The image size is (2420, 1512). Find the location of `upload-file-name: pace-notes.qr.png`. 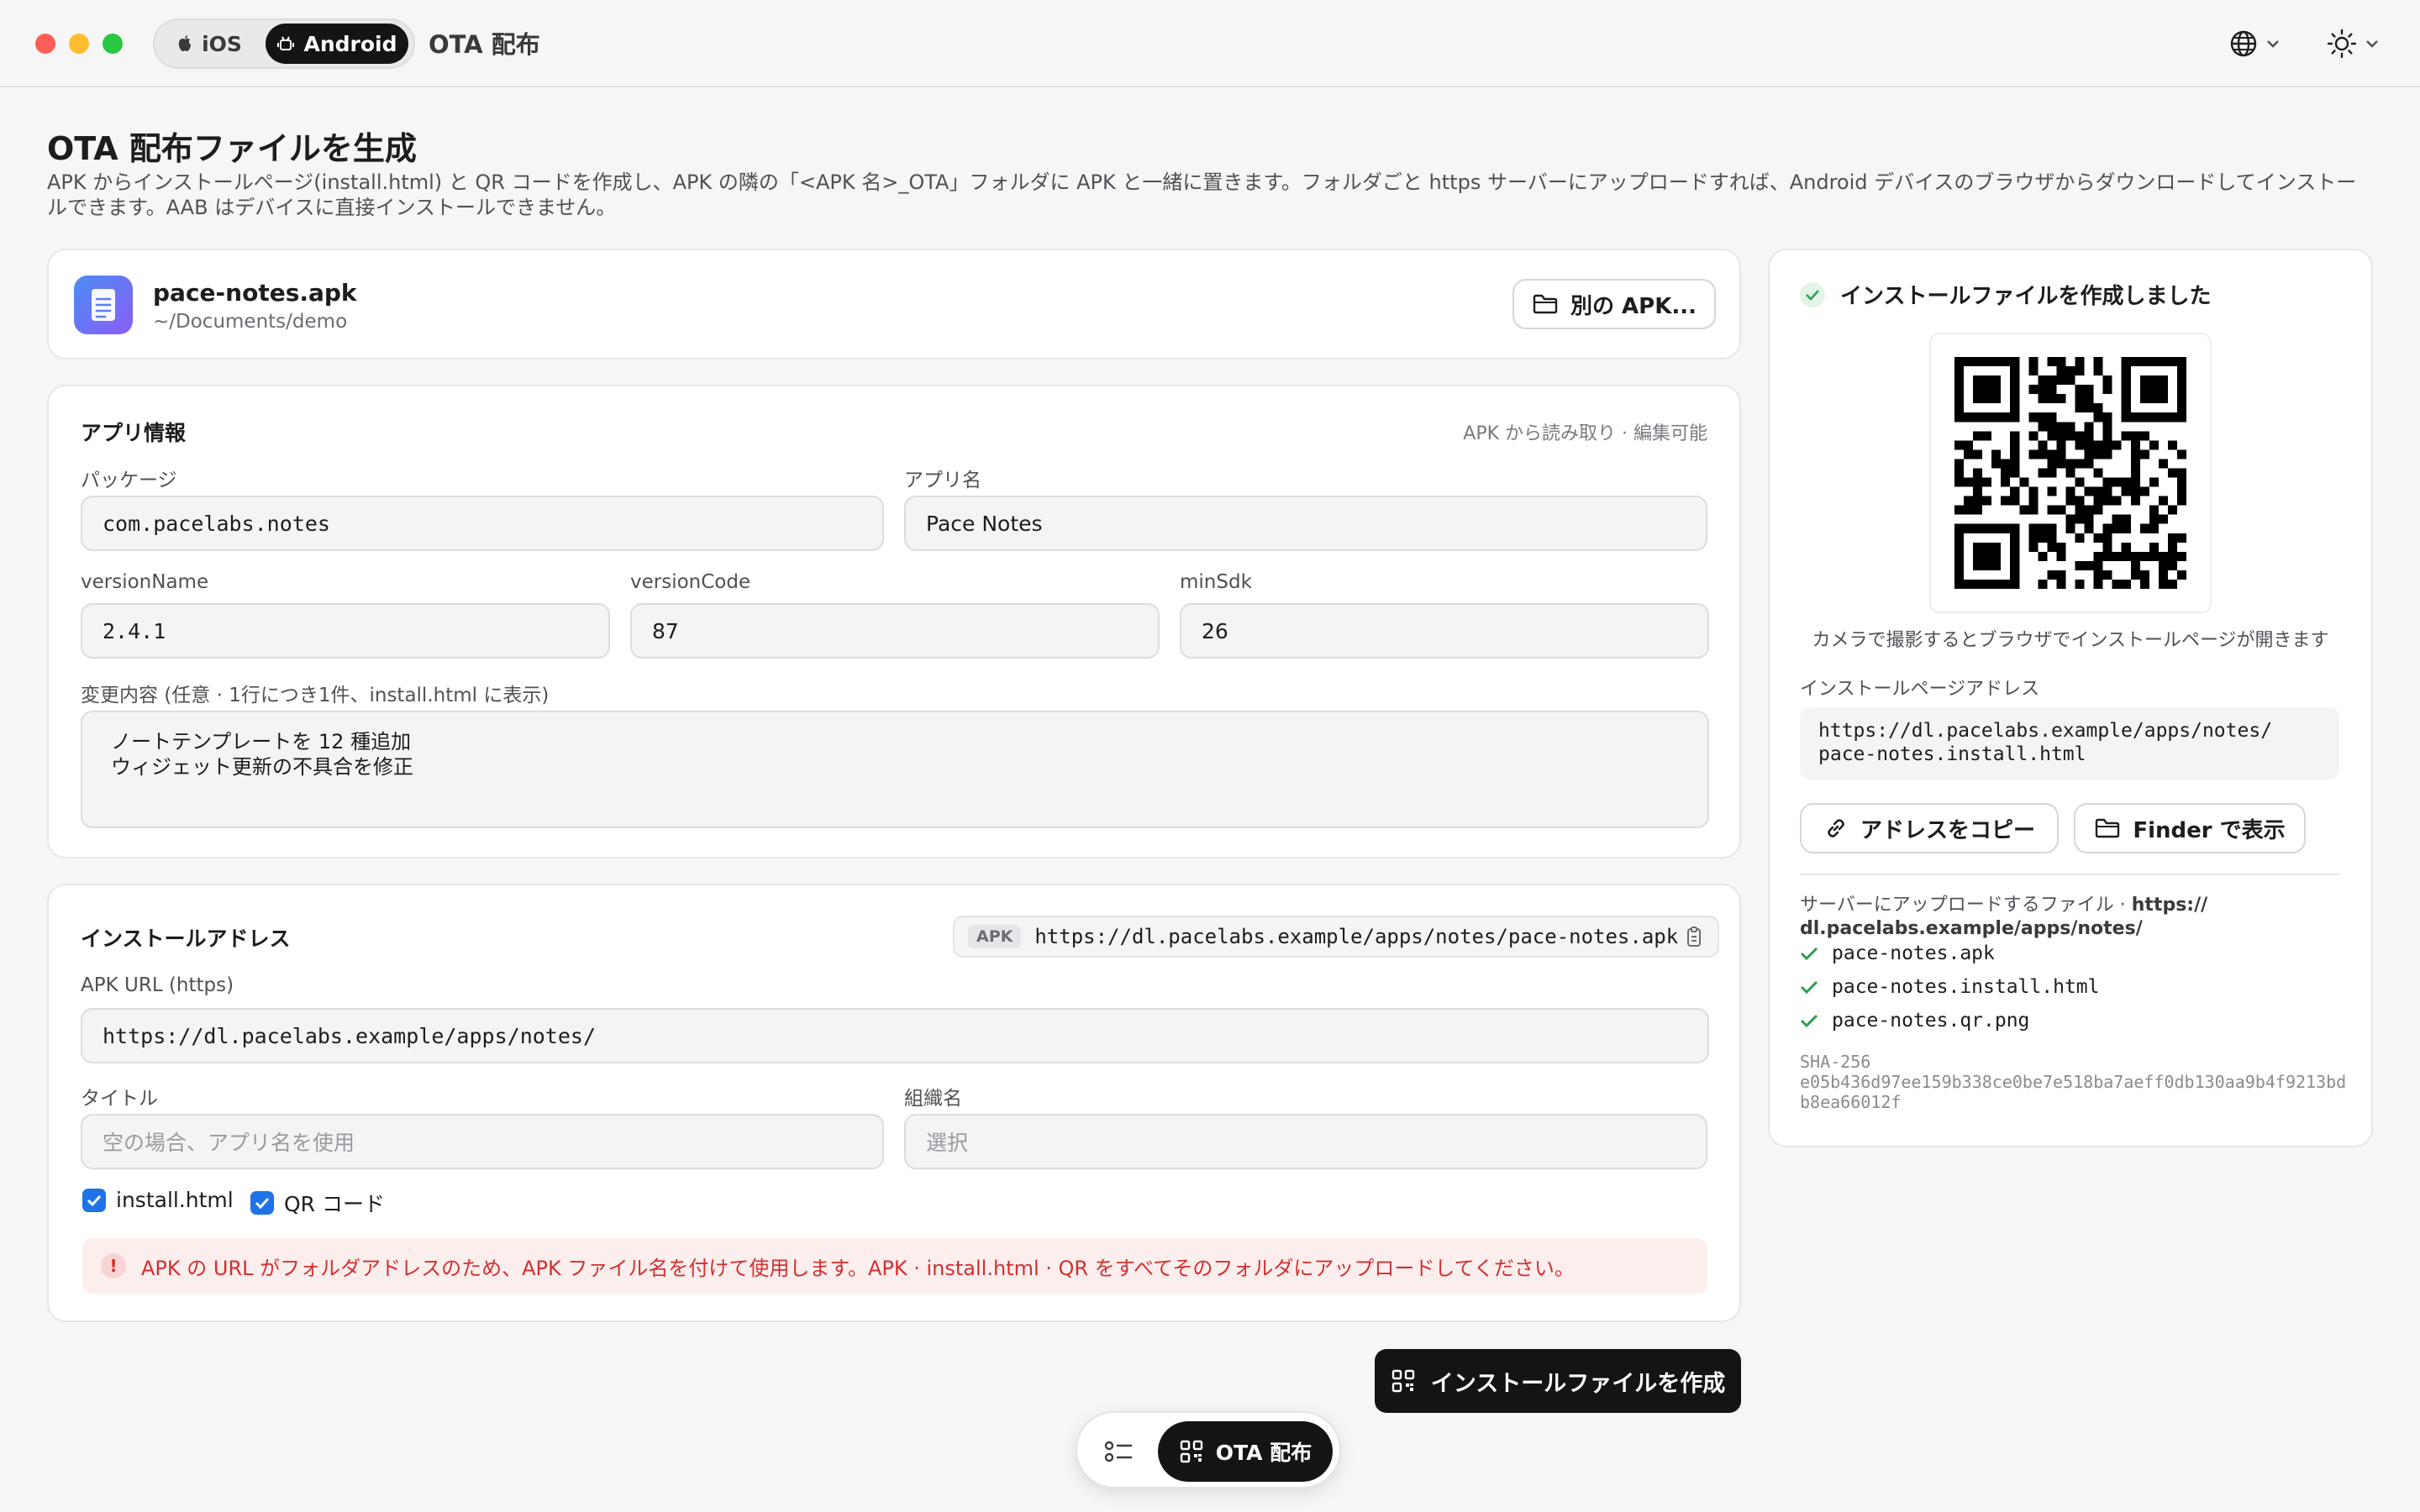

upload-file-name: pace-notes.qr.png is located at coordinates (1931, 1021).